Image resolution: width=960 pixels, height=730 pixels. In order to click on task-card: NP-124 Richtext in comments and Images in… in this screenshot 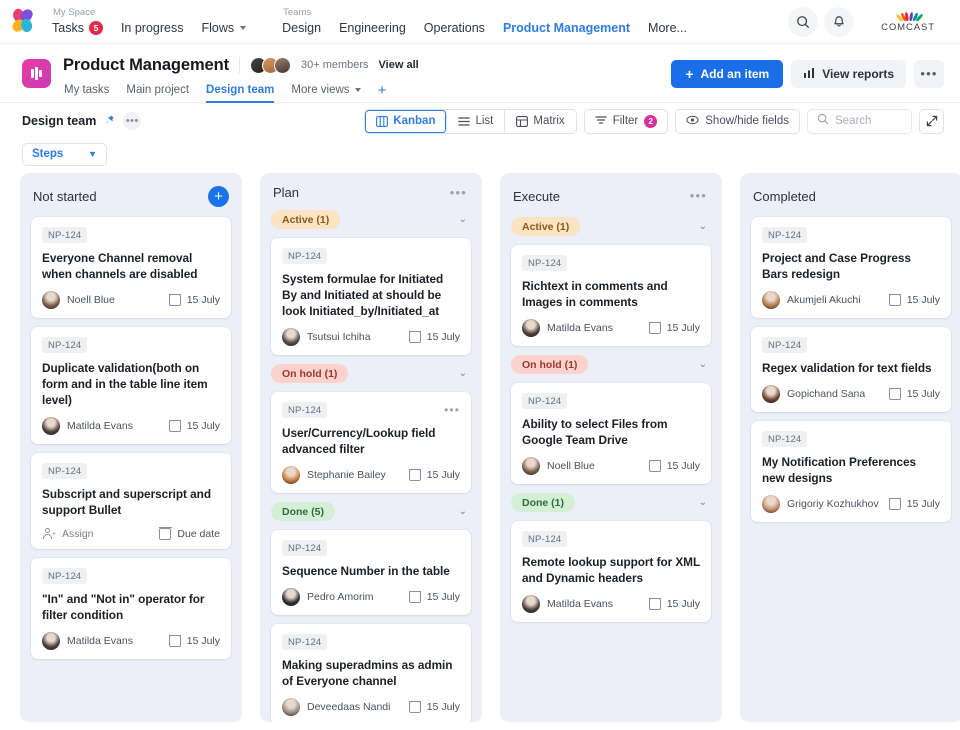, I will do `click(611, 295)`.